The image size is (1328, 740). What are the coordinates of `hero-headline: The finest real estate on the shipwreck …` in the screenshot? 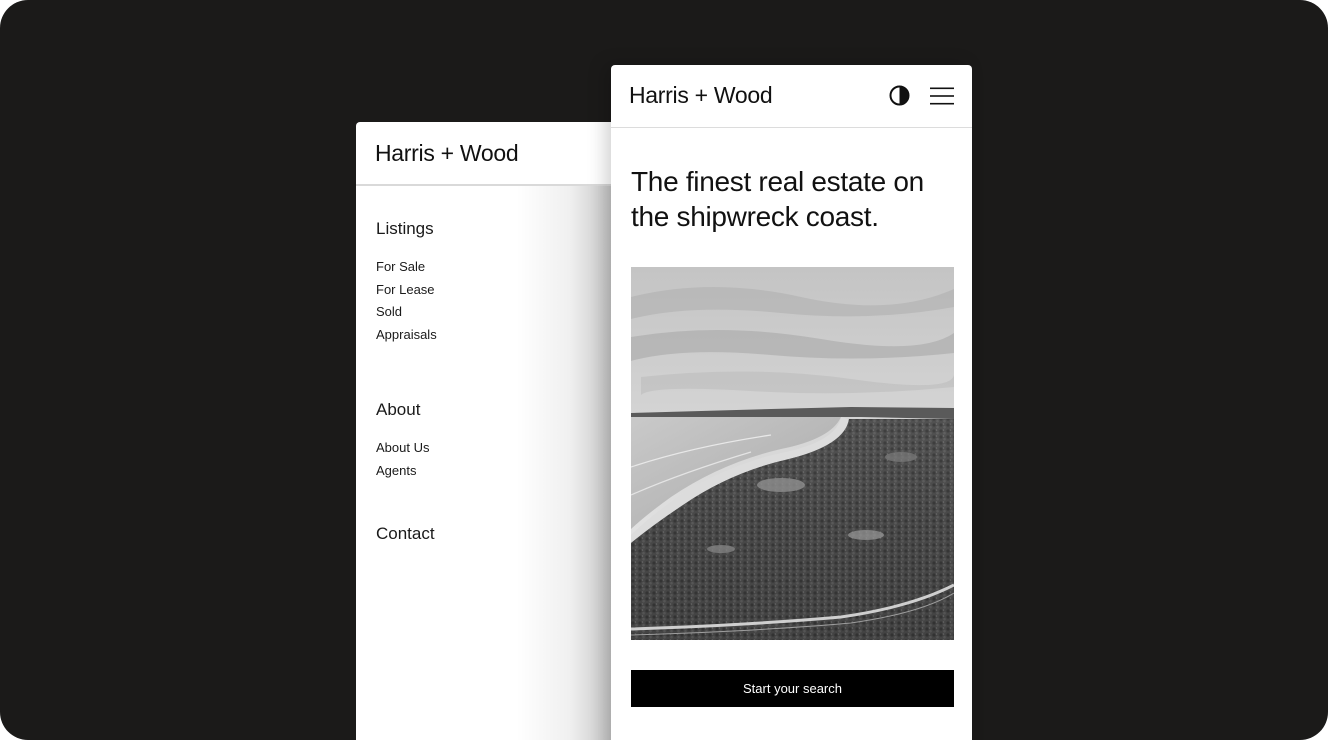 It's located at (777, 199).